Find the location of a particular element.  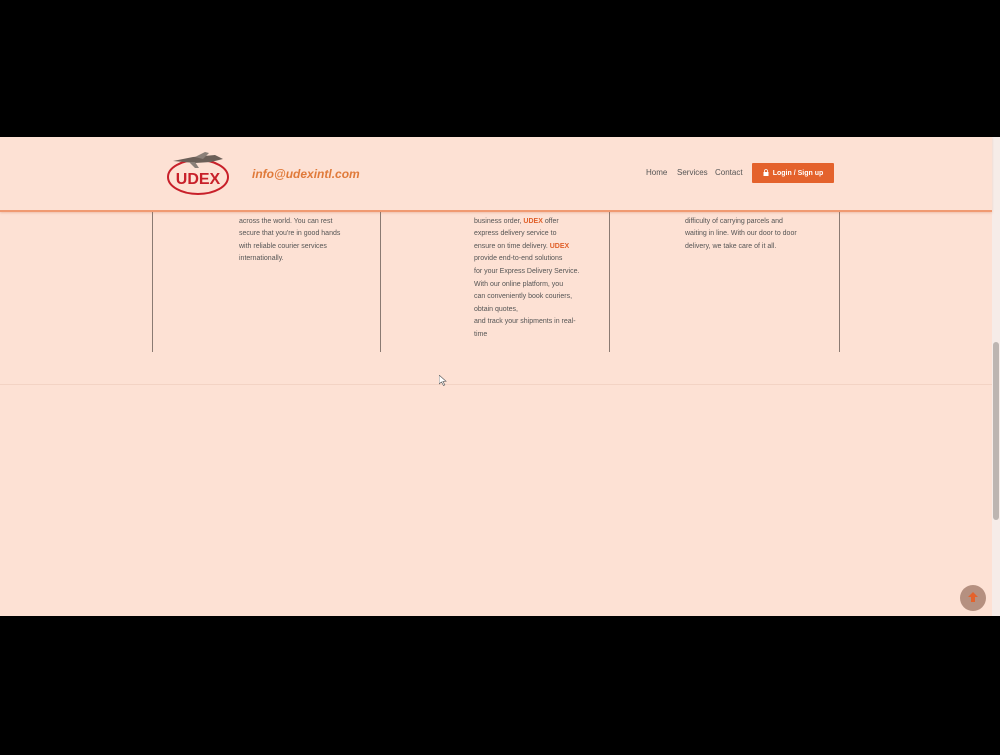

text-line: internationally. is located at coordinates (261, 259).